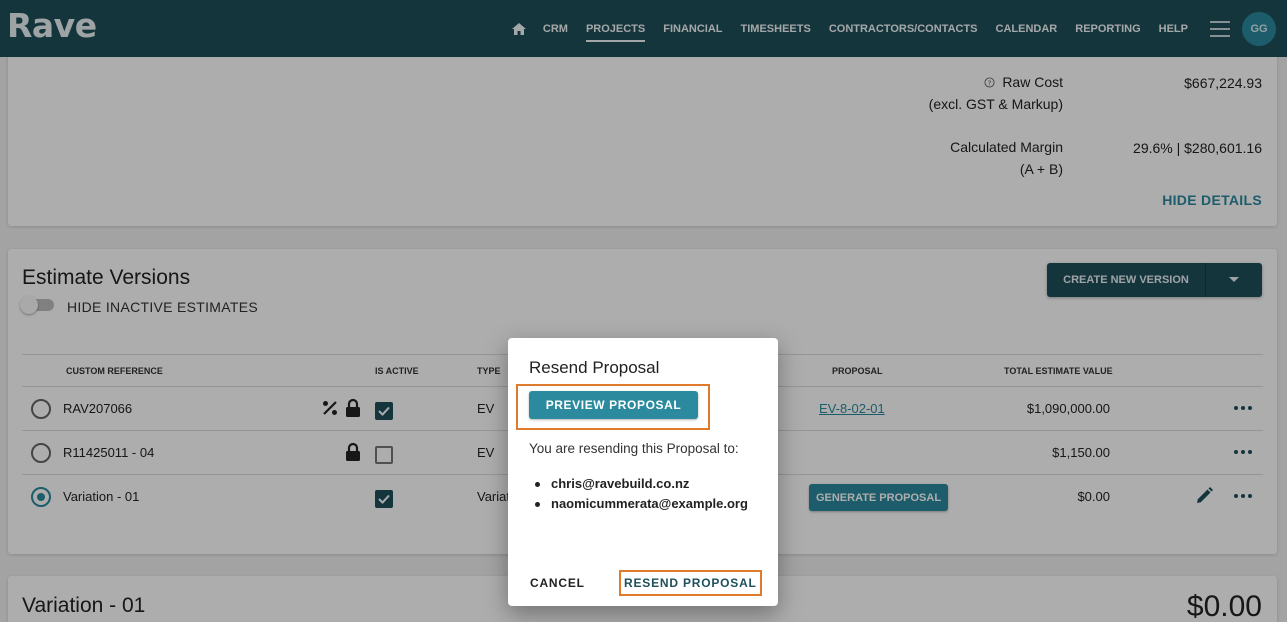 This screenshot has width=1287, height=622. What do you see at coordinates (634, 448) in the screenshot?
I see `dialog-message: You are resending this Proposal to:` at bounding box center [634, 448].